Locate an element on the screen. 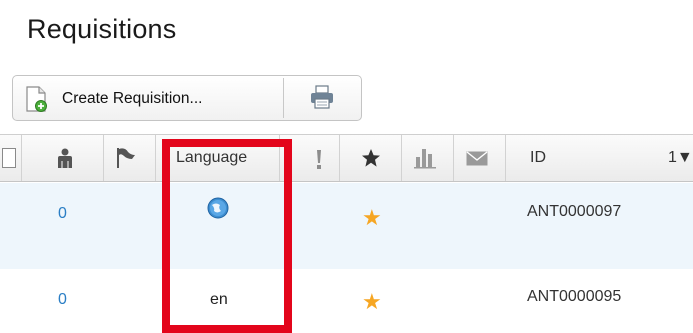  column-owner is located at coordinates (63, 158).